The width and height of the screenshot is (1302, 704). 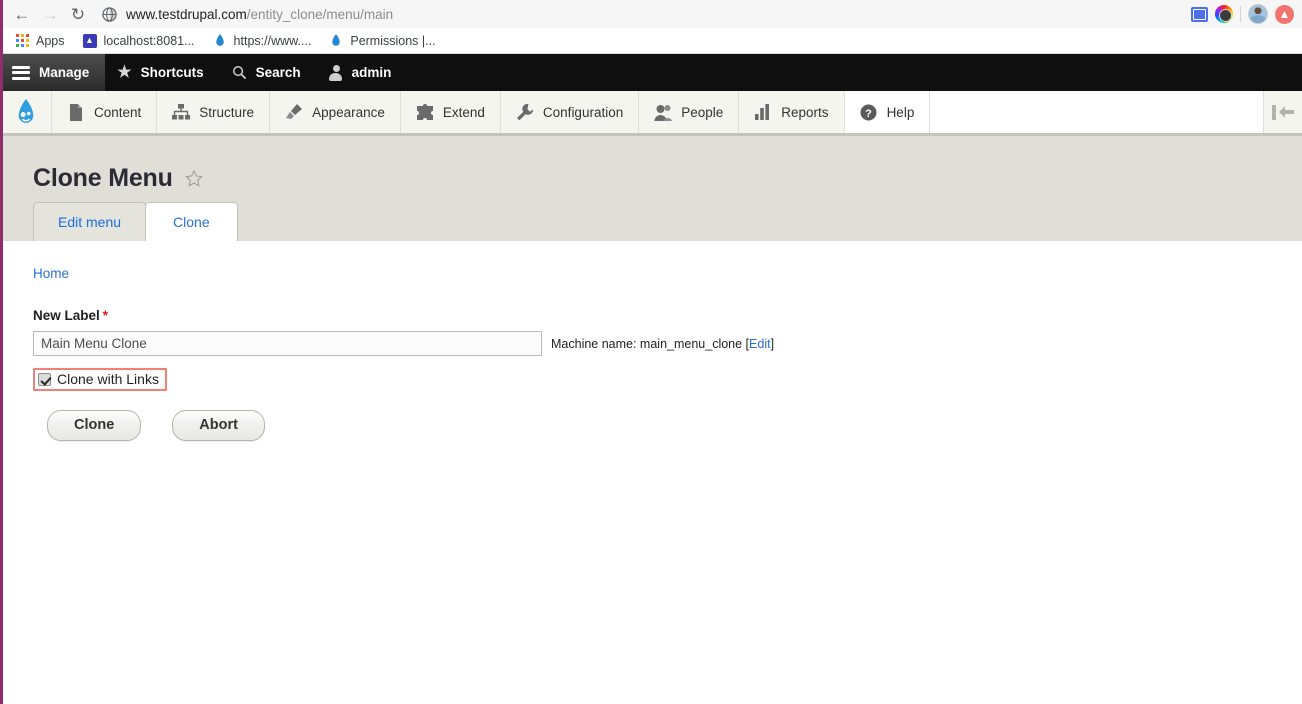 What do you see at coordinates (78, 14) in the screenshot?
I see `reload-icon: ↻` at bounding box center [78, 14].